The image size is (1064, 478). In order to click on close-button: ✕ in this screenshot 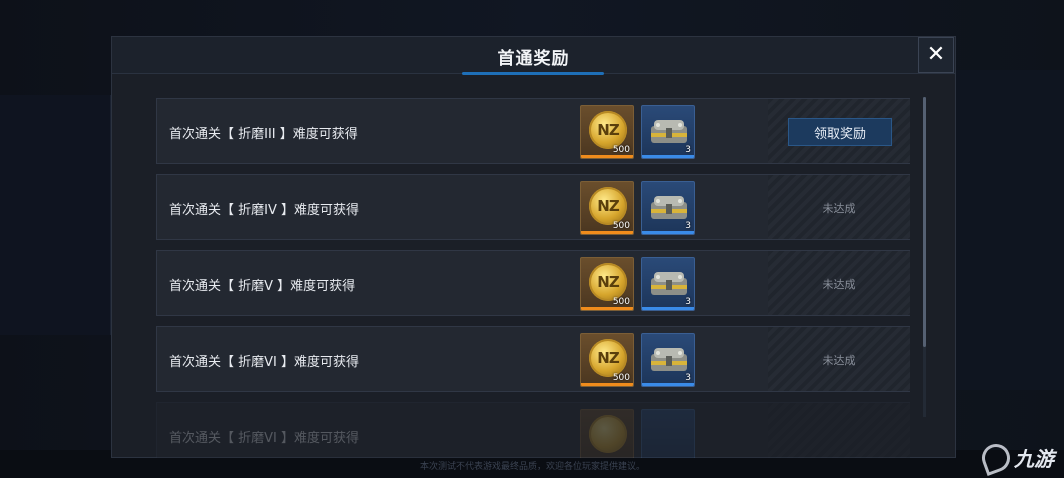, I will do `click(936, 55)`.